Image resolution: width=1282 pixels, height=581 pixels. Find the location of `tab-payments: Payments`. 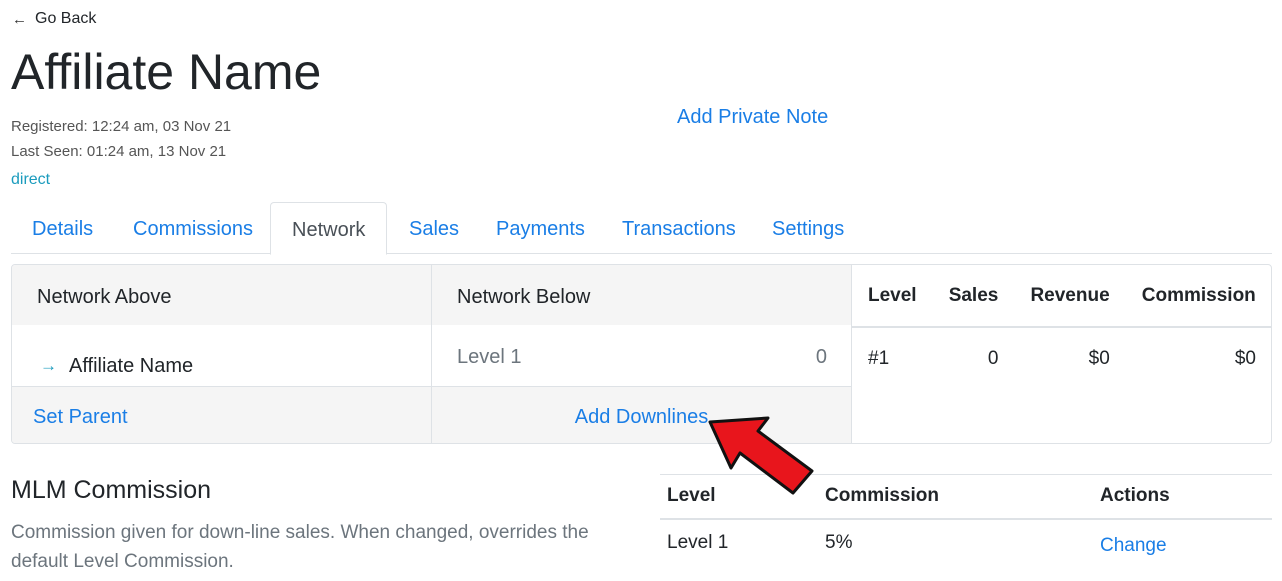

tab-payments: Payments is located at coordinates (540, 228).